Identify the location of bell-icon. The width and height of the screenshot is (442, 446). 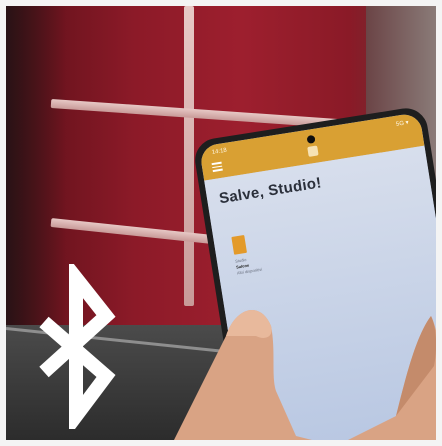
(312, 151).